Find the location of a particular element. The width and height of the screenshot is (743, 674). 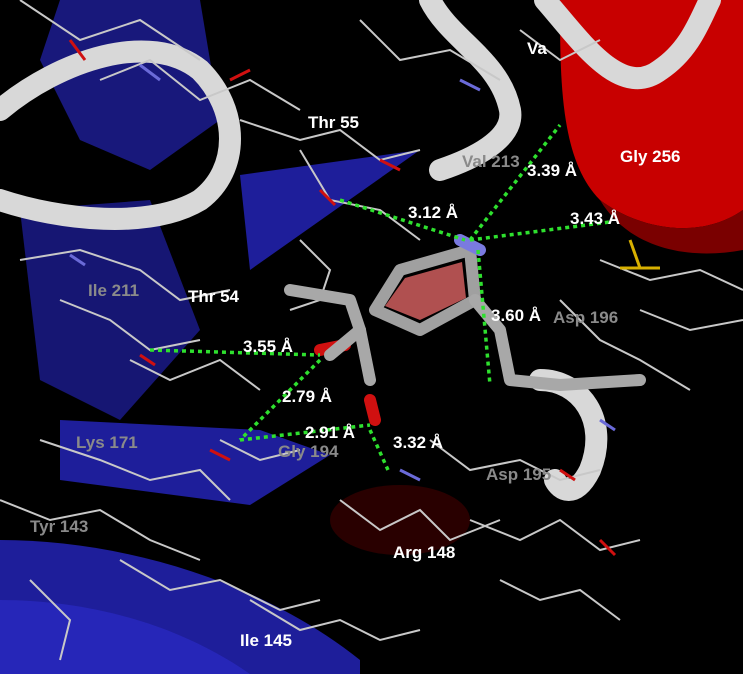

distance-label-2-79: 2.79 Å is located at coordinates (307, 396).